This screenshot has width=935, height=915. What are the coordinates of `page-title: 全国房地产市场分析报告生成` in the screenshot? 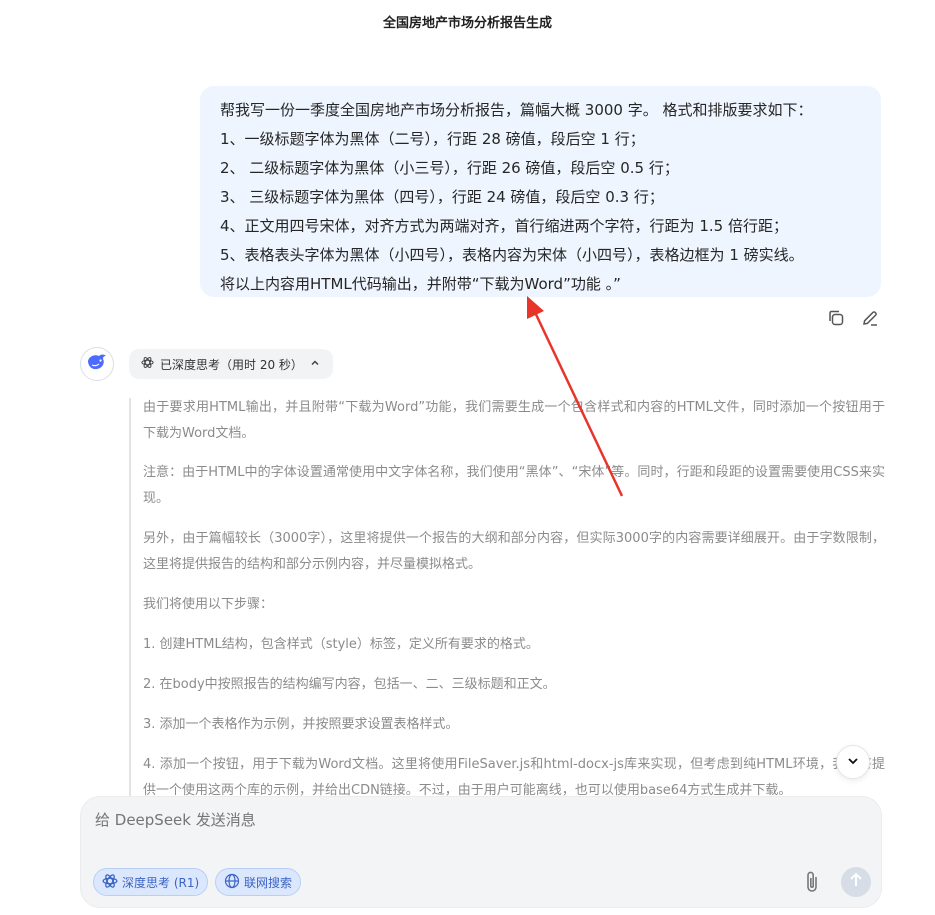 It's located at (467, 23).